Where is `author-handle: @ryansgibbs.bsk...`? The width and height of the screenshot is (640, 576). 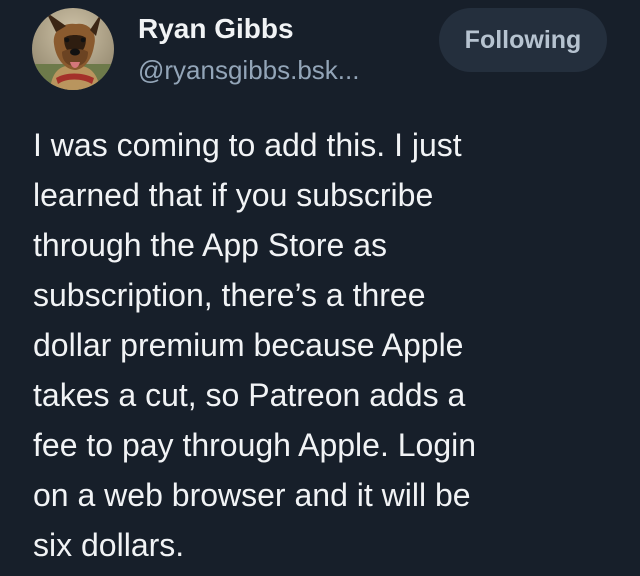 author-handle: @ryansgibbs.bsk... is located at coordinates (248, 70).